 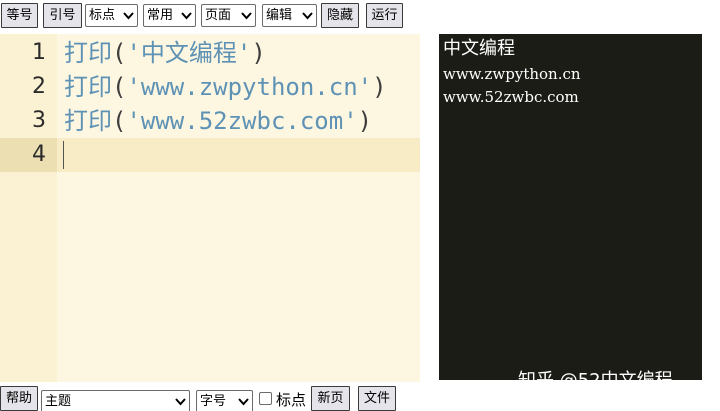 What do you see at coordinates (340, 15) in the screenshot?
I see `hide-button: 隐藏` at bounding box center [340, 15].